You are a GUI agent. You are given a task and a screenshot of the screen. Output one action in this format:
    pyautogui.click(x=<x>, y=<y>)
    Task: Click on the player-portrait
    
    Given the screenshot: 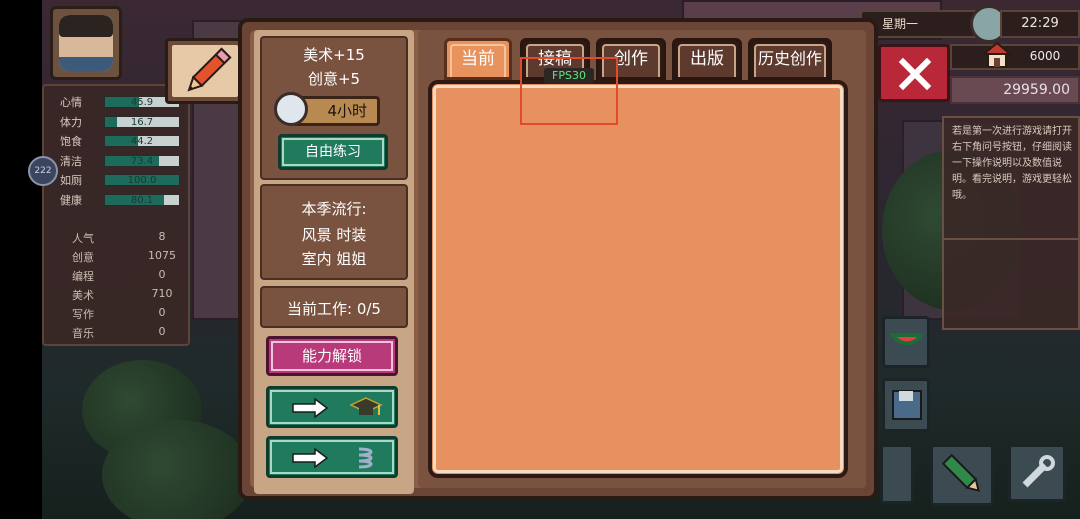 What is the action you would take?
    pyautogui.click(x=86, y=43)
    